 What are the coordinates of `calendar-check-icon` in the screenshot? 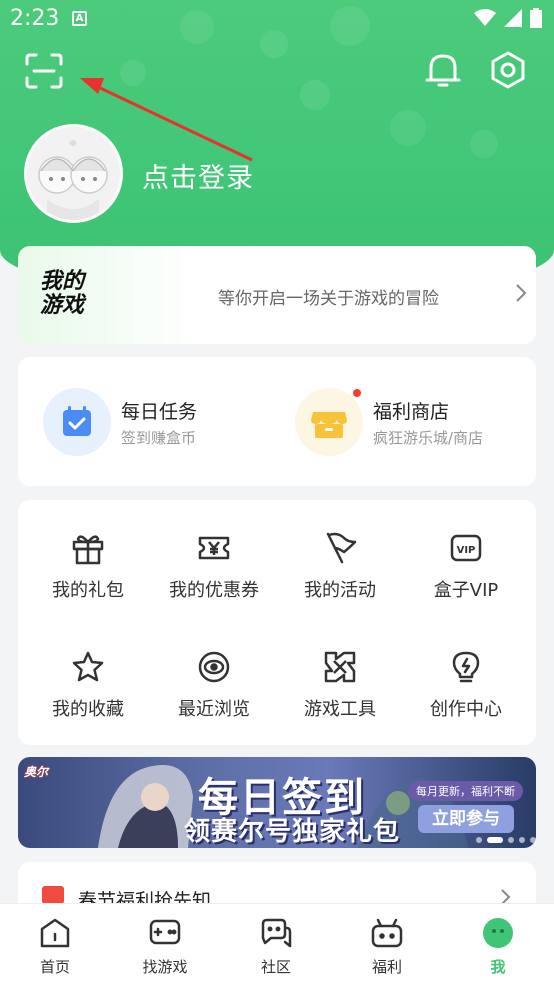 It's located at (77, 421).